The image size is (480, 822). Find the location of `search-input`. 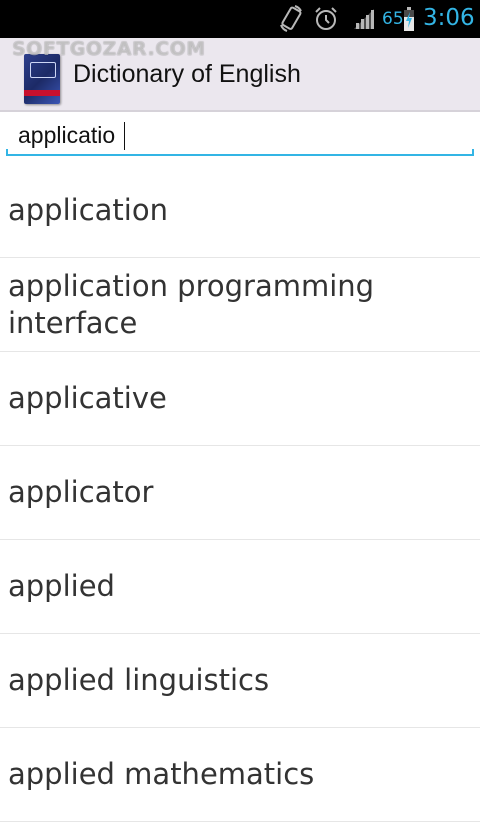

search-input is located at coordinates (239, 135).